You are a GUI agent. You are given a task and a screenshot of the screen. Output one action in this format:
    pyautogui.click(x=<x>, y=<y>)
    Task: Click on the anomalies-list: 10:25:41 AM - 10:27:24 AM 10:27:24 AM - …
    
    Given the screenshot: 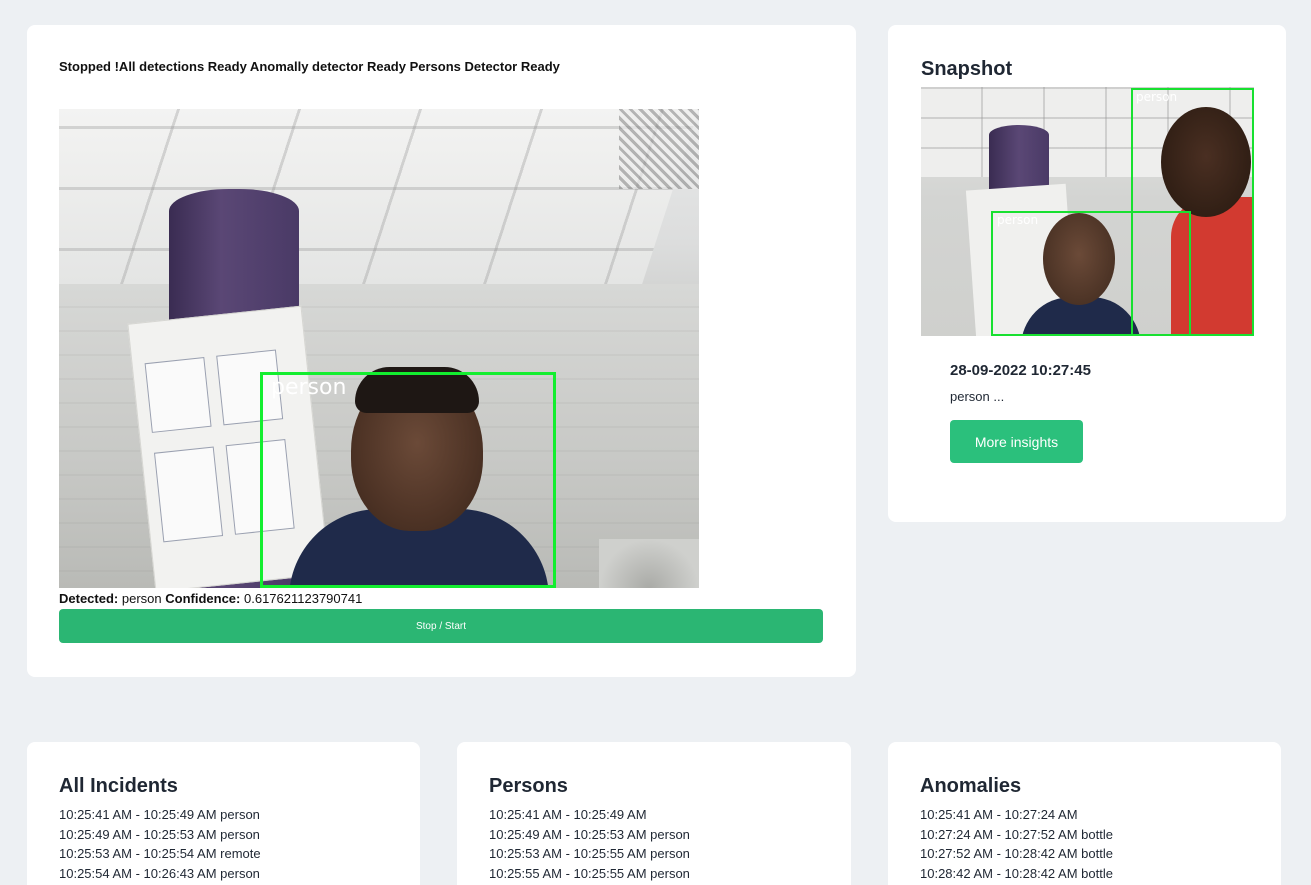 What is the action you would take?
    pyautogui.click(x=1016, y=844)
    